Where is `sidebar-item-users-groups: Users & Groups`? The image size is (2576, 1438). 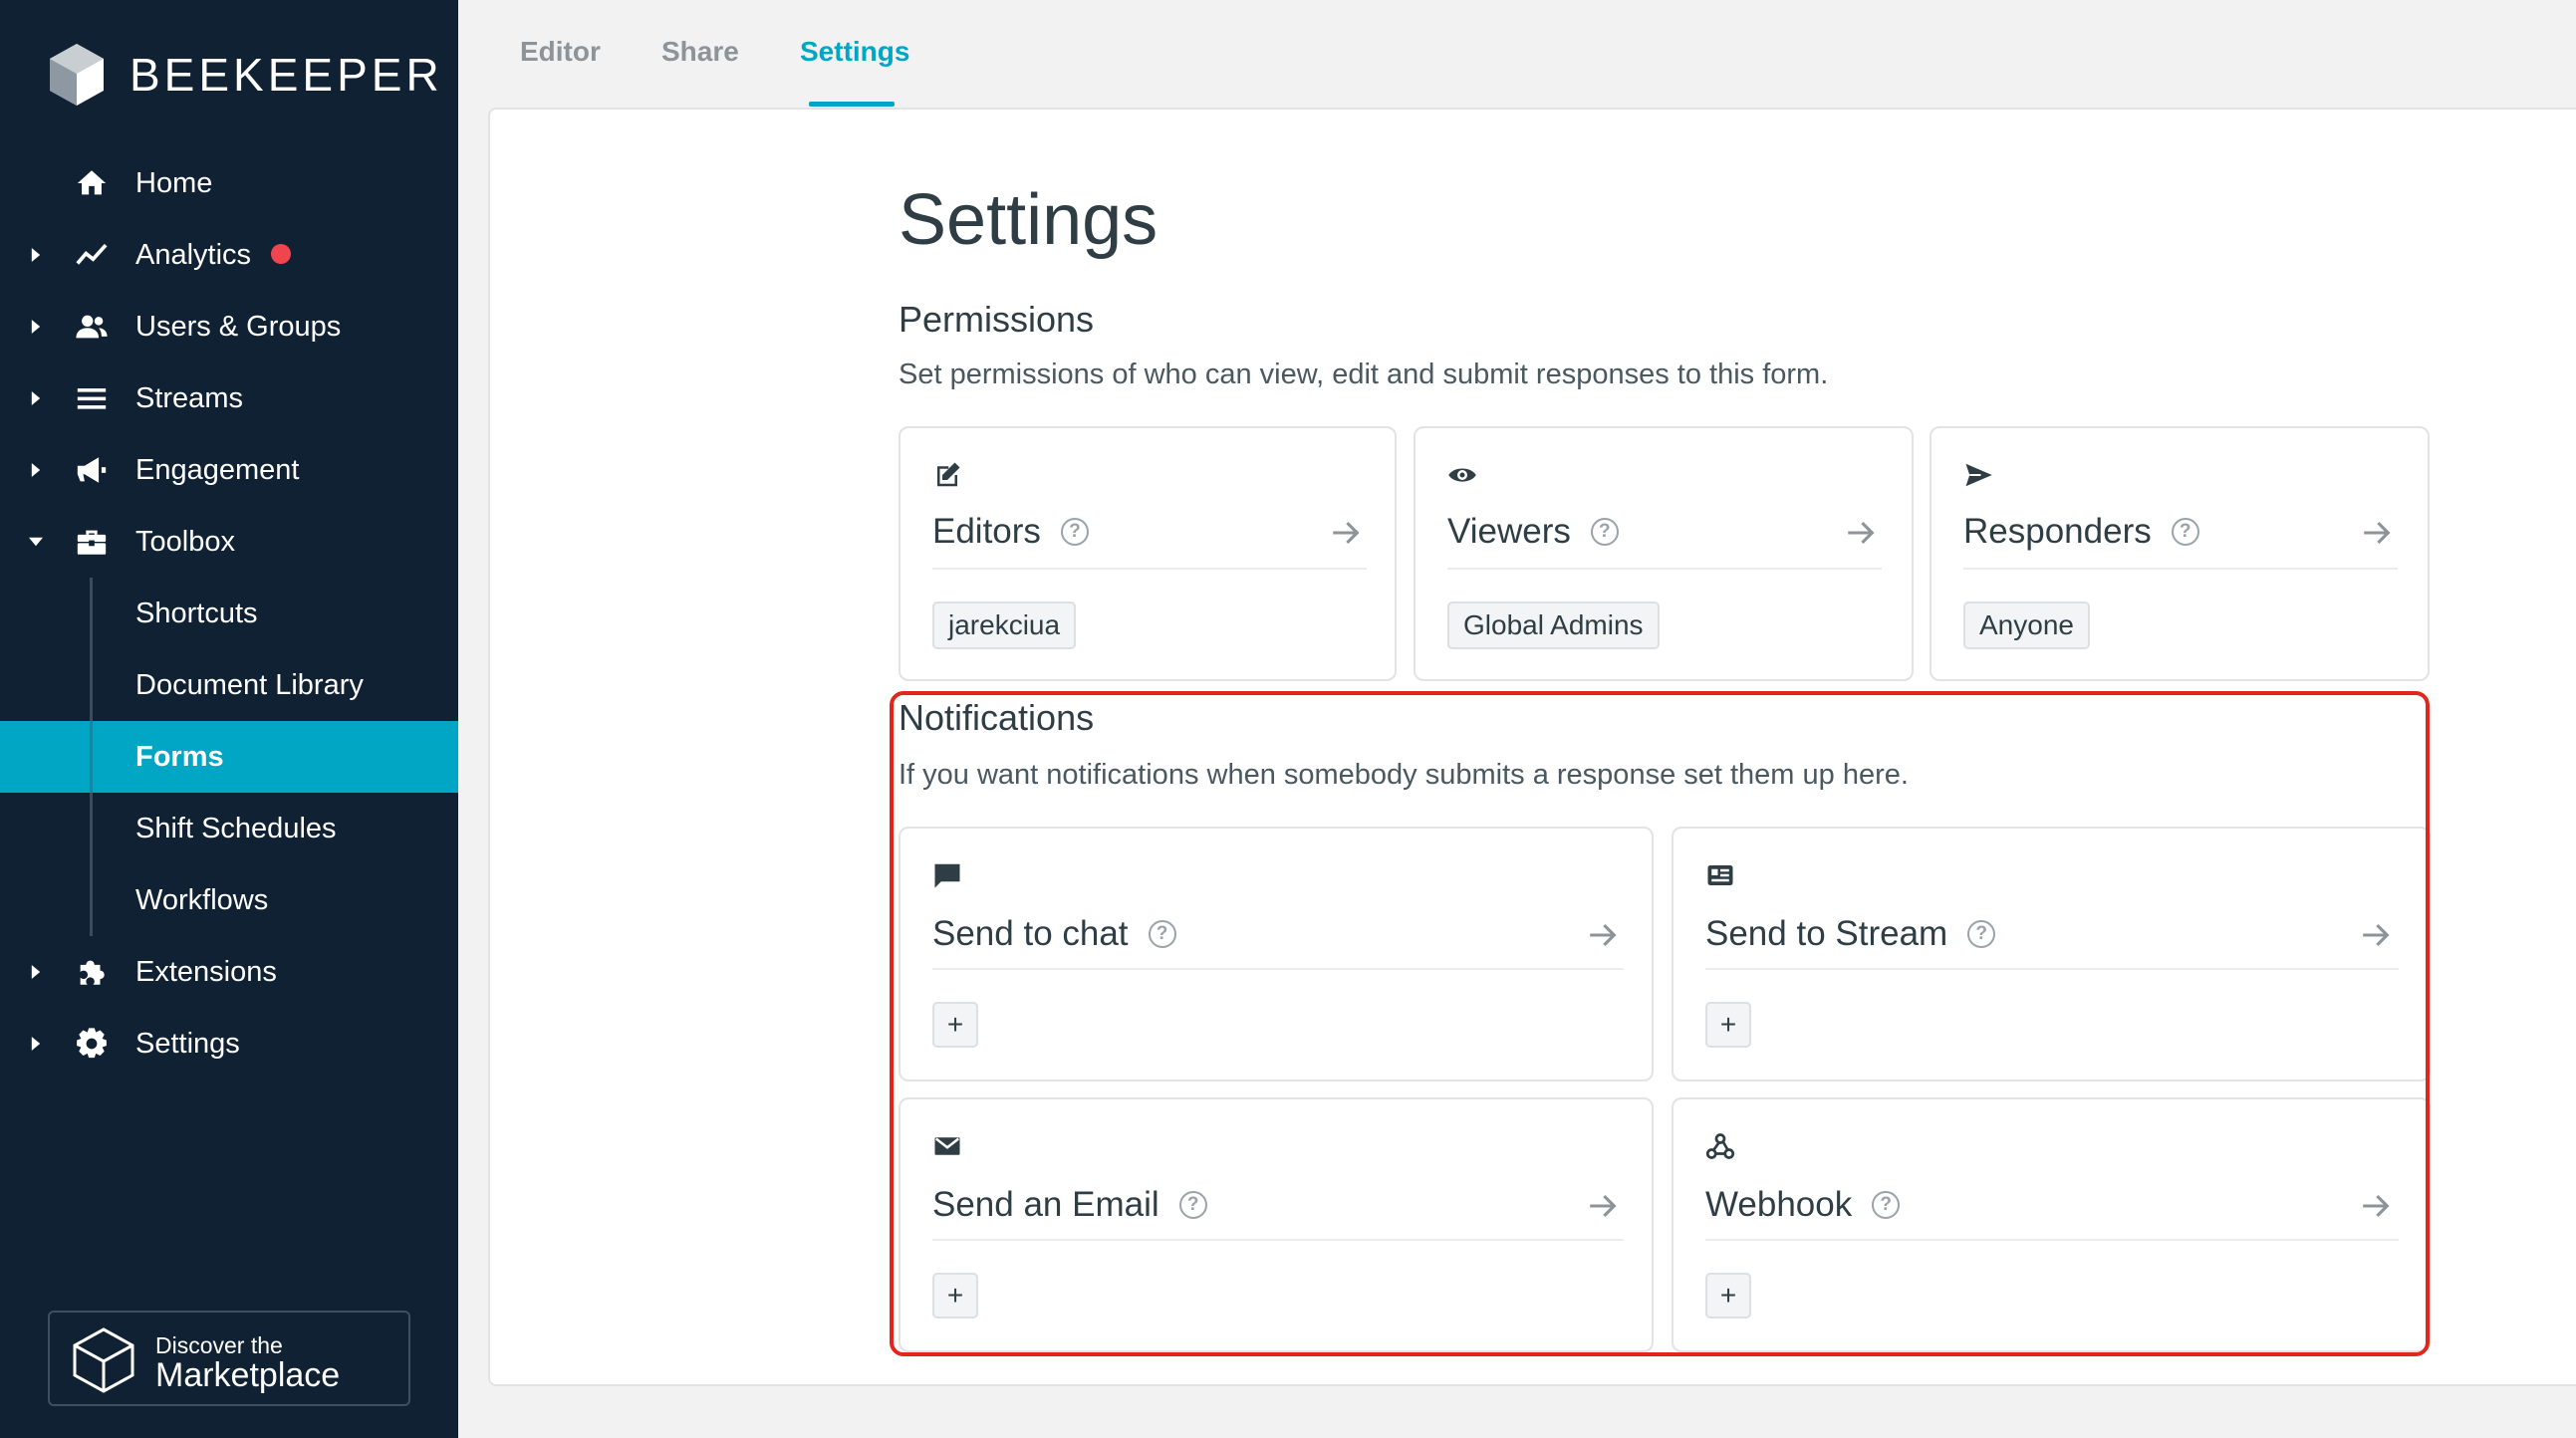 sidebar-item-users-groups: Users & Groups is located at coordinates (229, 326).